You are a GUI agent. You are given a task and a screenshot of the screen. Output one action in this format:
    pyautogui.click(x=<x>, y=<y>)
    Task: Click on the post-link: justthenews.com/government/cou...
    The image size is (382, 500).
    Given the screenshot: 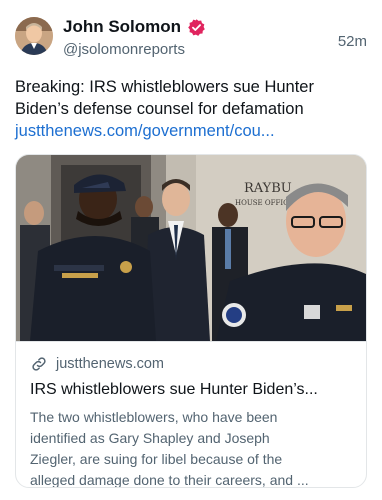 What is the action you would take?
    pyautogui.click(x=192, y=131)
    